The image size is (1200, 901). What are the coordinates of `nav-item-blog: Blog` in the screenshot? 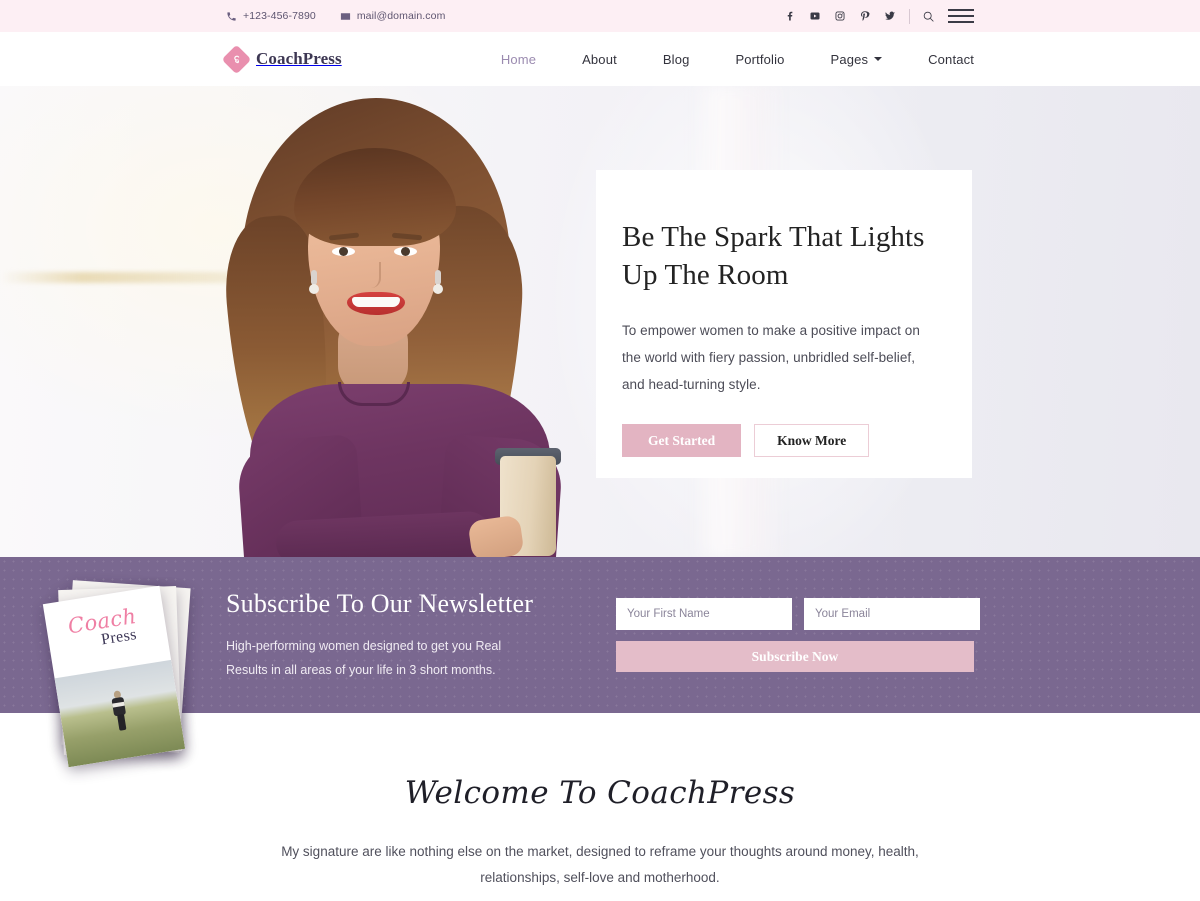 It's located at (676, 59).